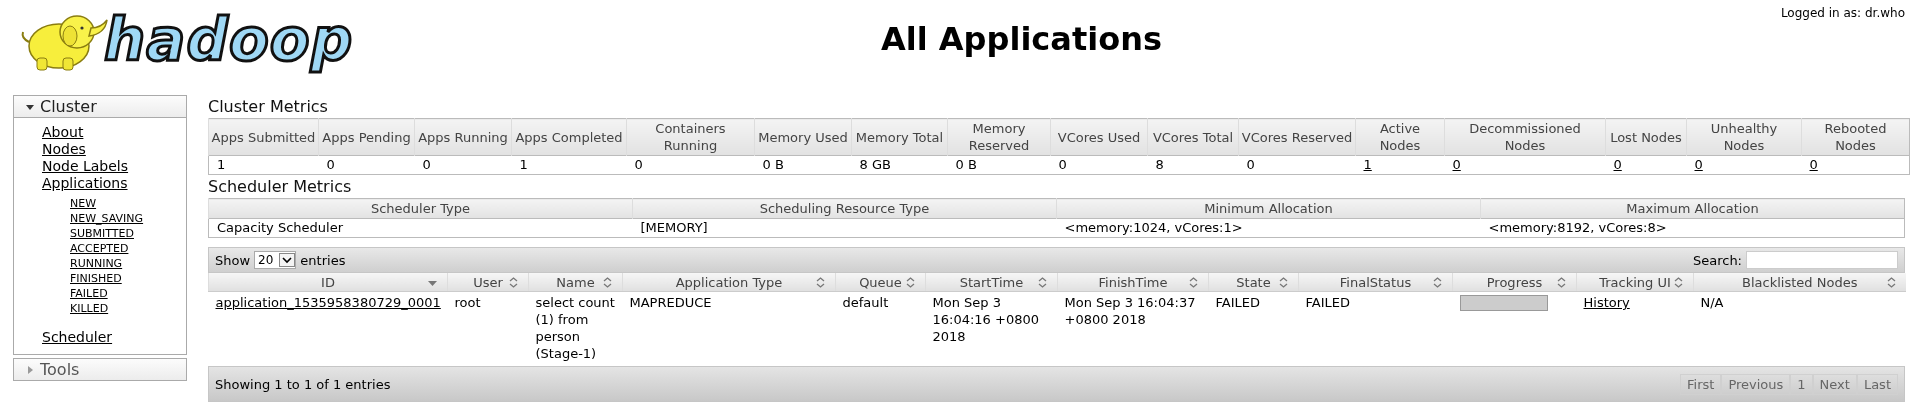 Image resolution: width=1913 pixels, height=402 pixels. Describe the element at coordinates (1130, 311) in the screenshot. I see `table-cell: Mon Sep 3 16:04:37 +0800 2018` at that location.